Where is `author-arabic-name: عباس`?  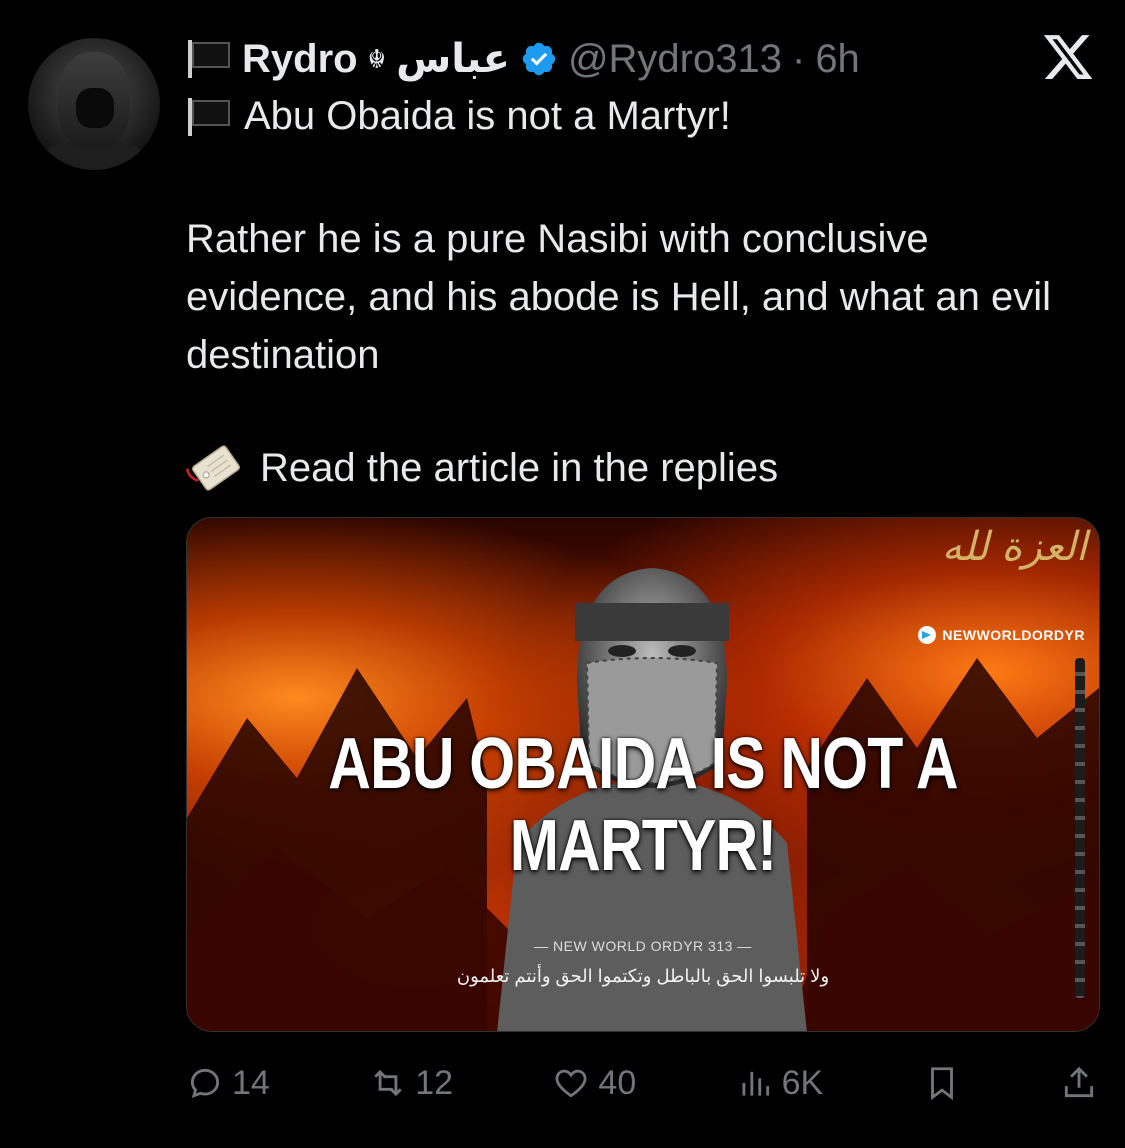
author-arabic-name: عباس is located at coordinates (453, 59).